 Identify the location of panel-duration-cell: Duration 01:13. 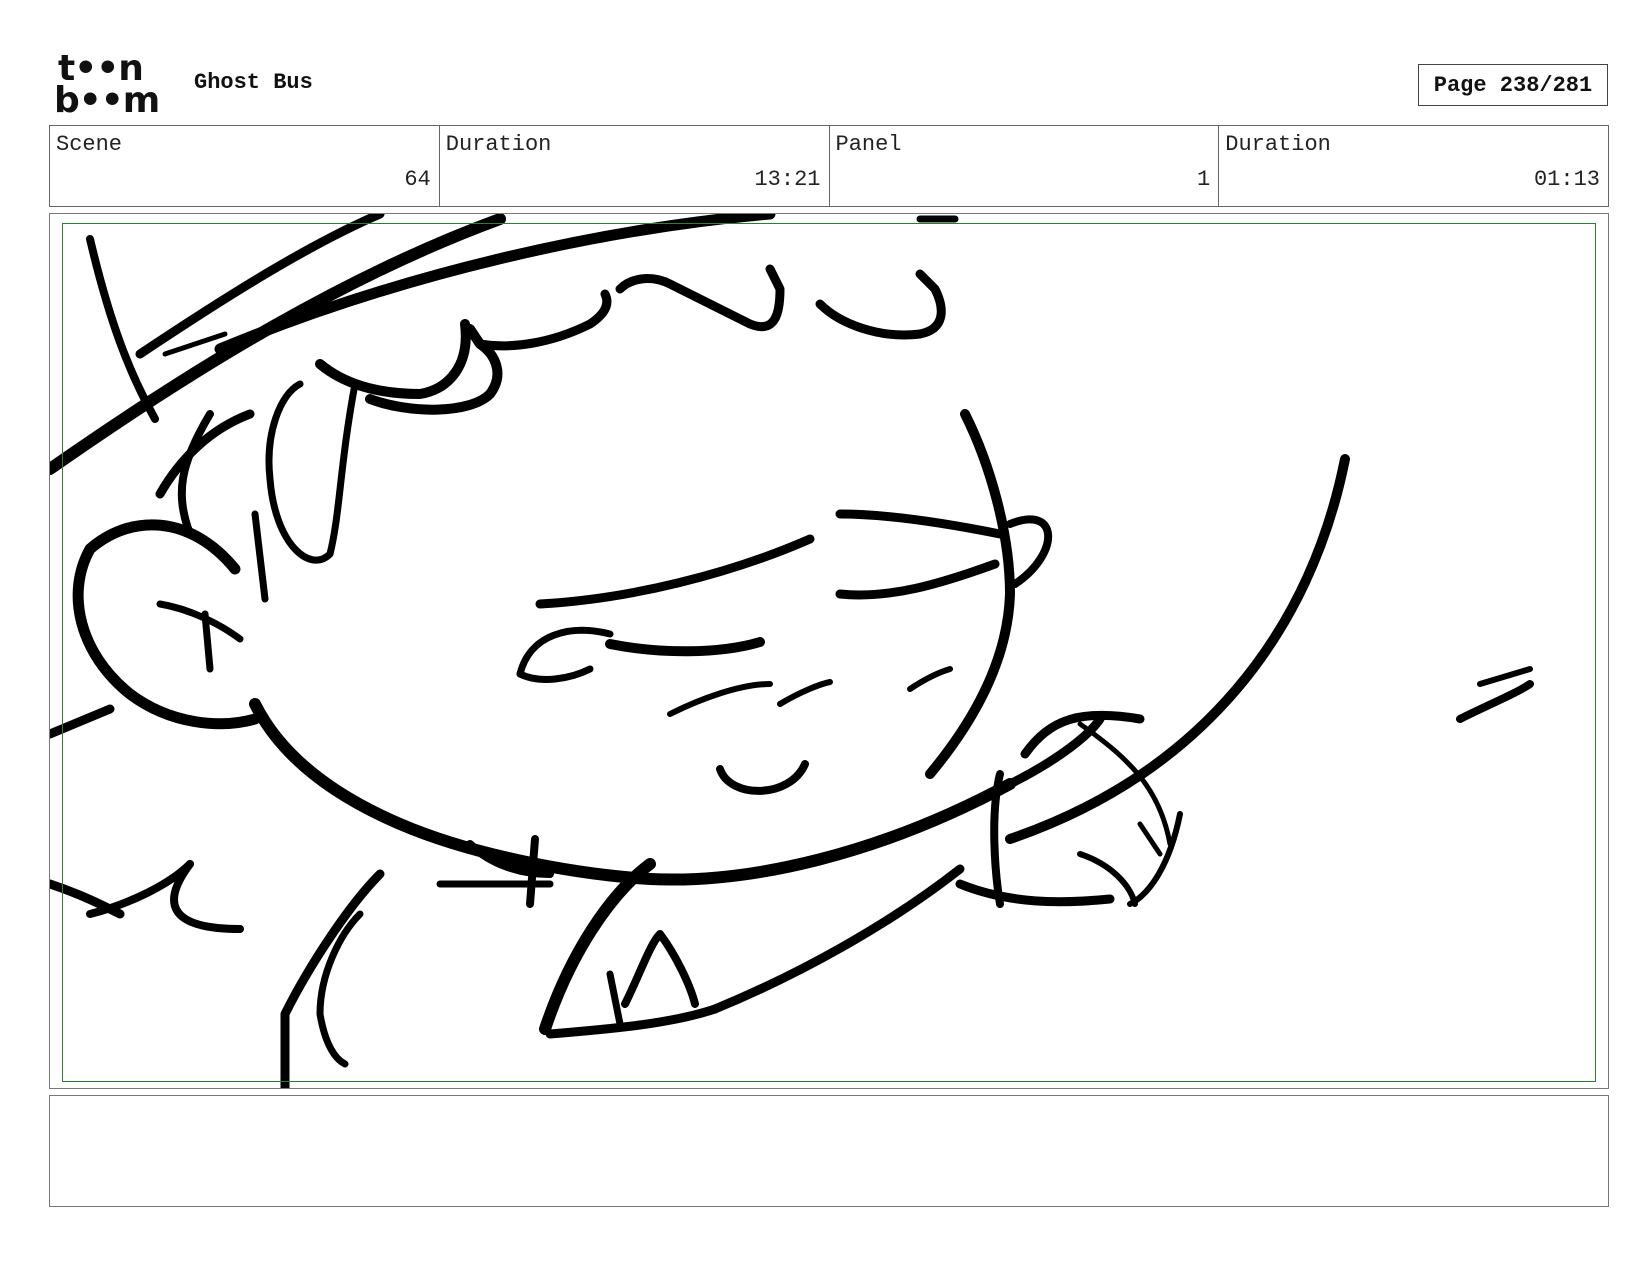
(1413, 166).